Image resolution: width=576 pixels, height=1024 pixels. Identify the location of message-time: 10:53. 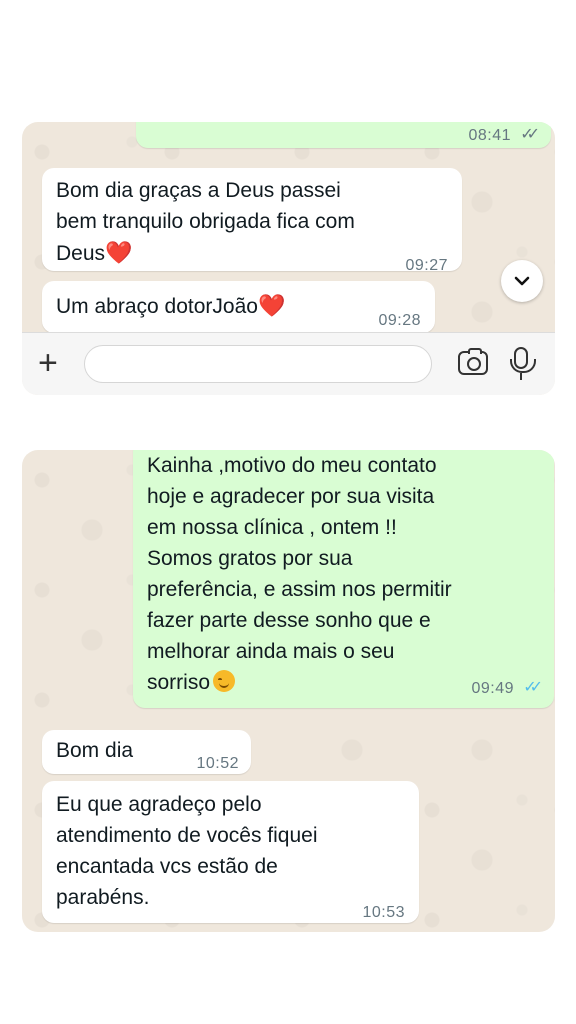
(383, 912).